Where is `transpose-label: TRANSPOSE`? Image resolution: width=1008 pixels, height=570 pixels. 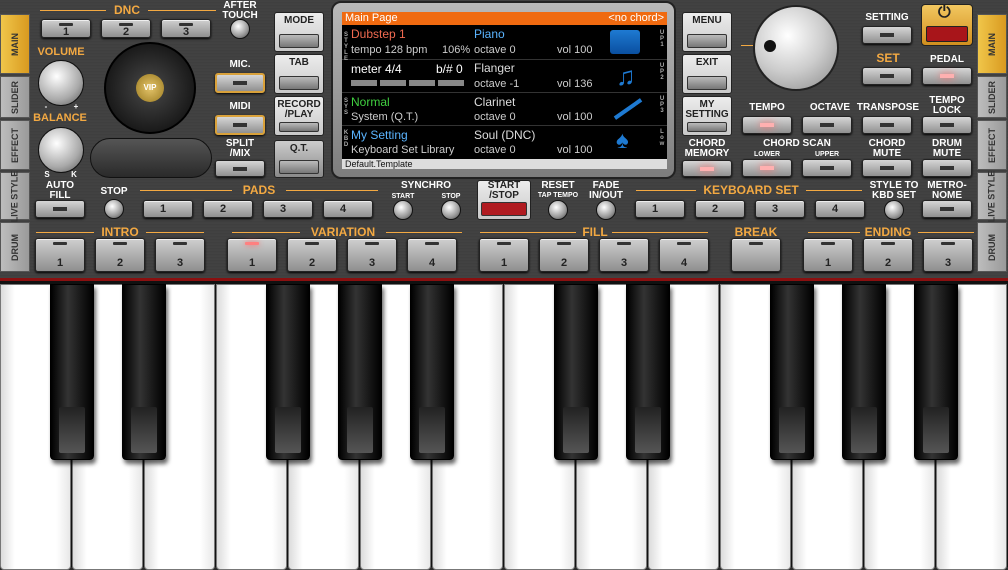 transpose-label: TRANSPOSE is located at coordinates (888, 107).